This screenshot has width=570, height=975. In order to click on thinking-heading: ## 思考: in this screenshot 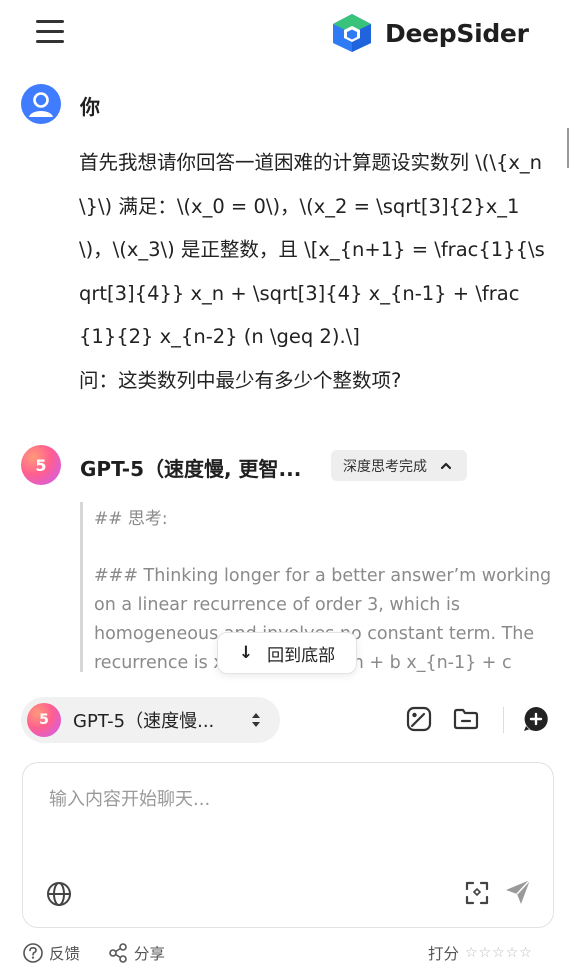, I will do `click(131, 519)`.